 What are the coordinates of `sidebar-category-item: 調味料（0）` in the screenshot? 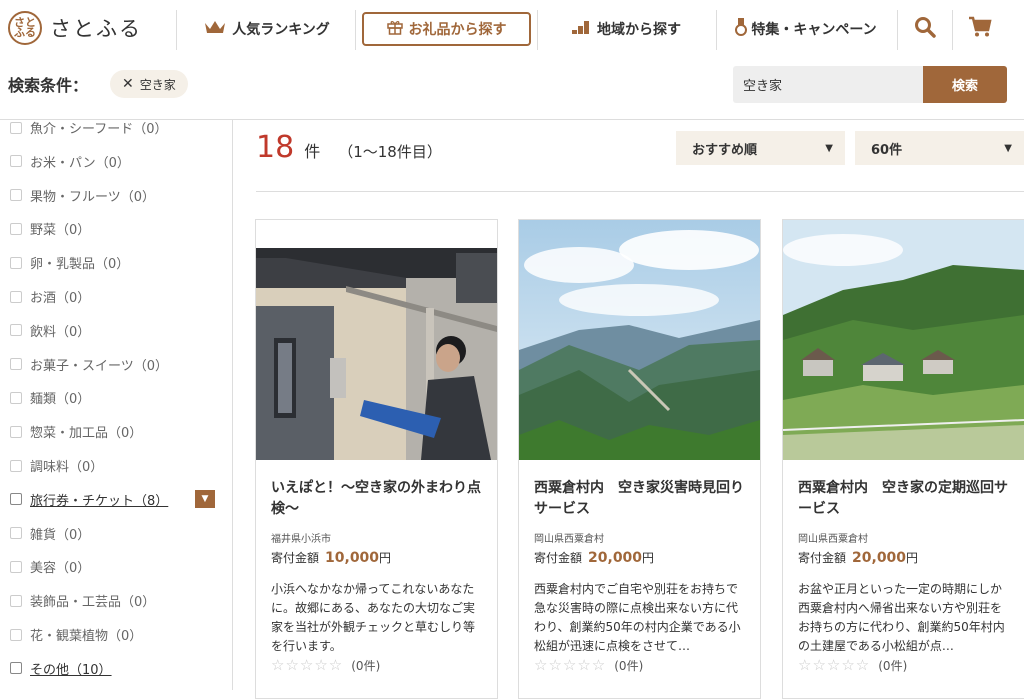 It's located at (56, 465).